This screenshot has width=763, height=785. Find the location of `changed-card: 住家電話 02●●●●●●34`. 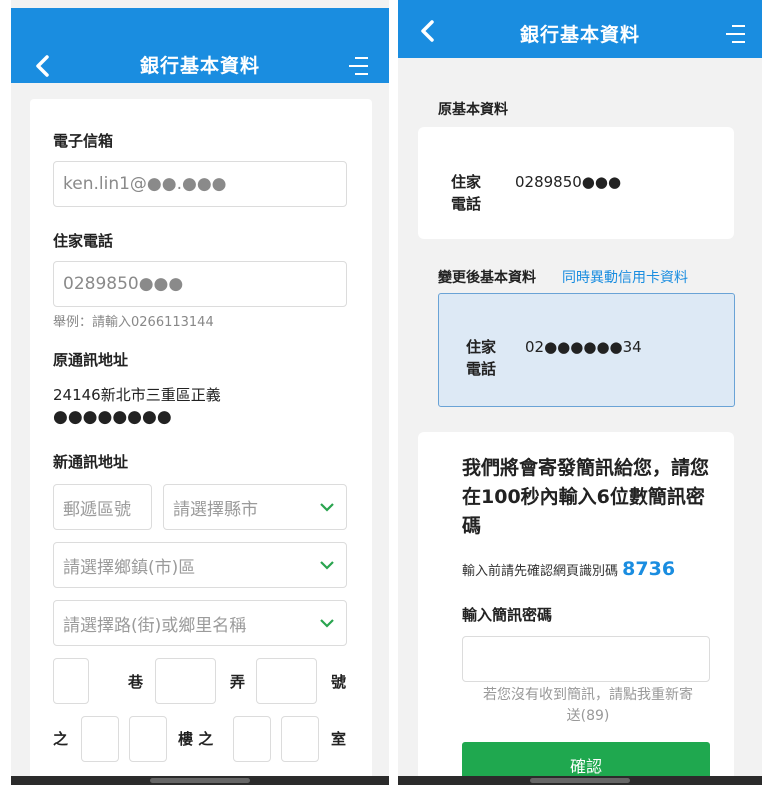

changed-card: 住家電話 02●●●●●●34 is located at coordinates (586, 350).